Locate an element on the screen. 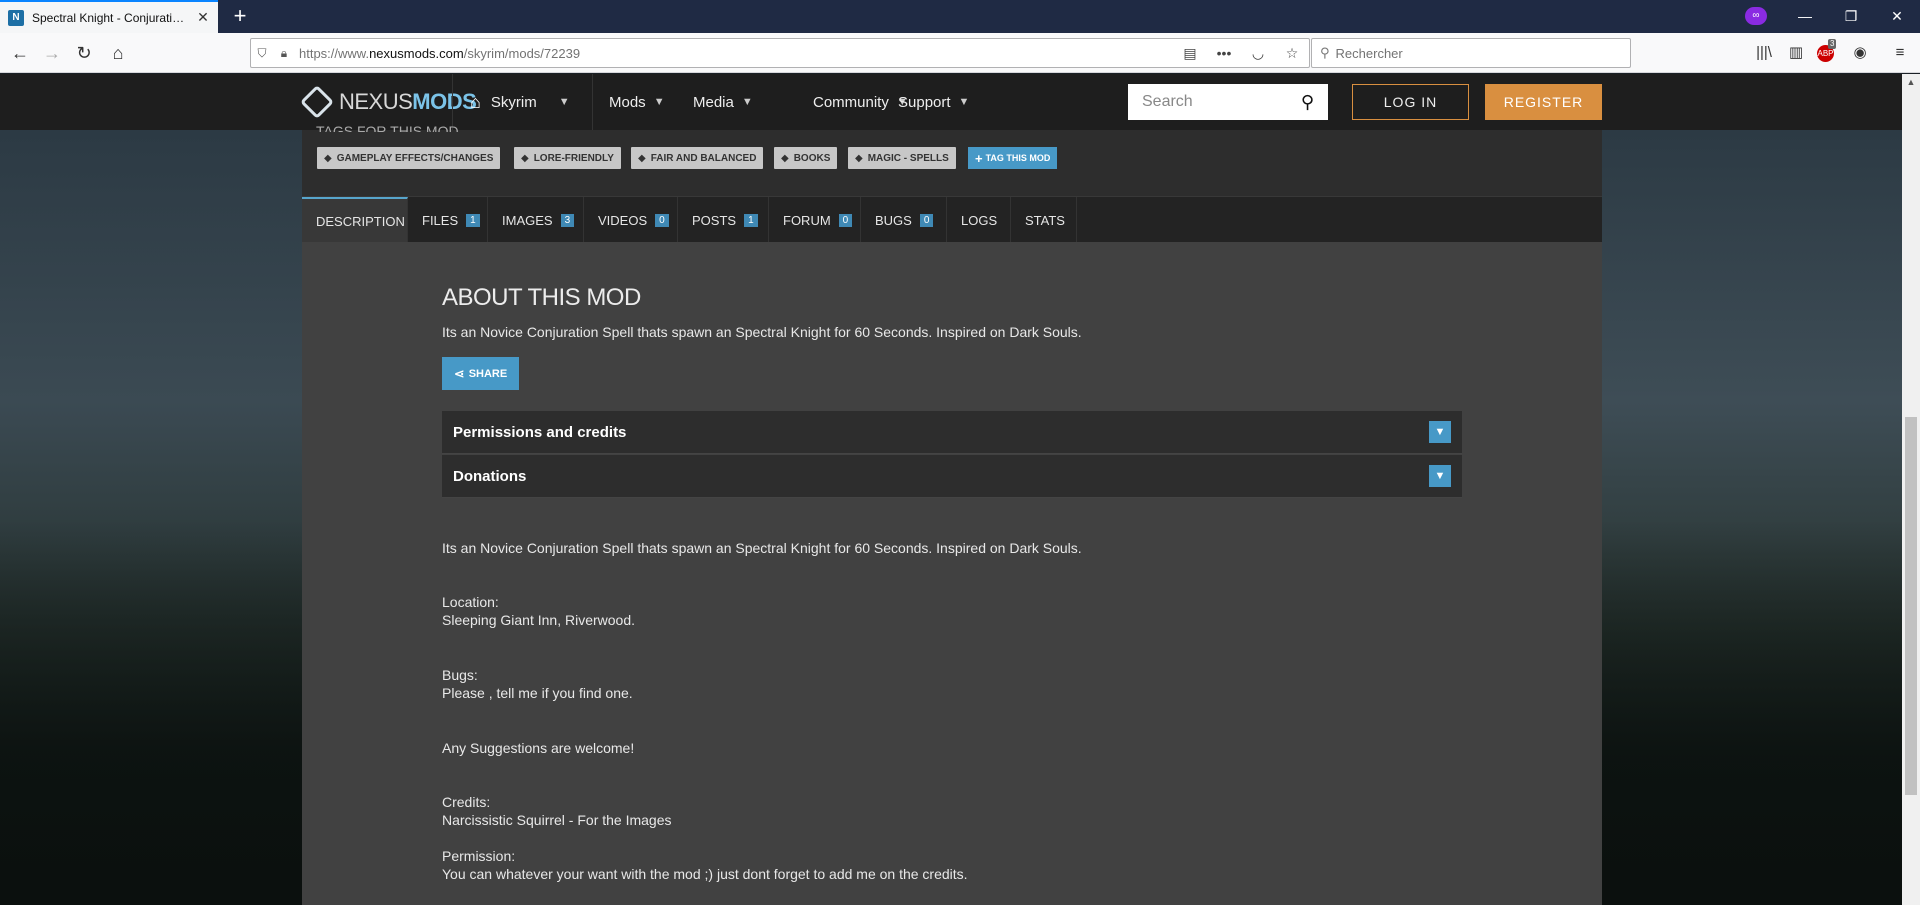 The height and width of the screenshot is (905, 1920). tab-posts: POSTS 1 is located at coordinates (723, 220).